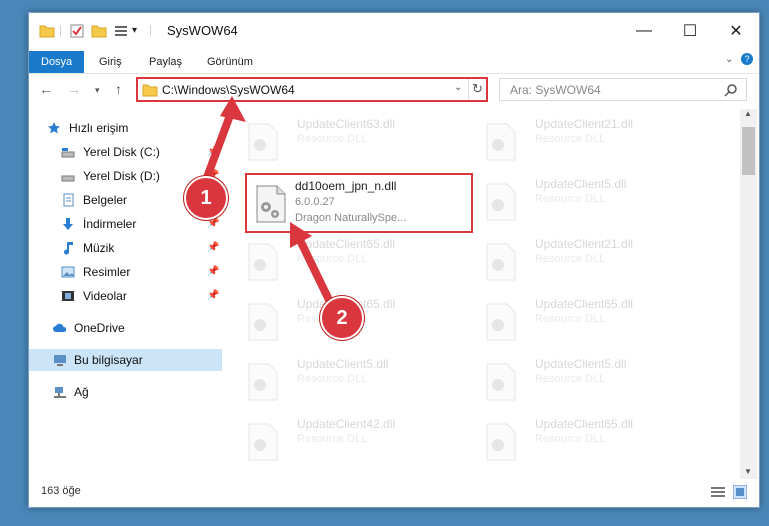 This screenshot has width=769, height=526. Describe the element at coordinates (110, 224) in the screenshot. I see `sidebar-item-label: İndirmeler` at that location.